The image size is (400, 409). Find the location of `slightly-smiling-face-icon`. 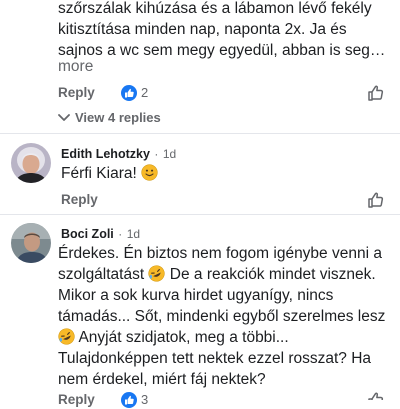

slightly-smiling-face-icon is located at coordinates (149, 172).